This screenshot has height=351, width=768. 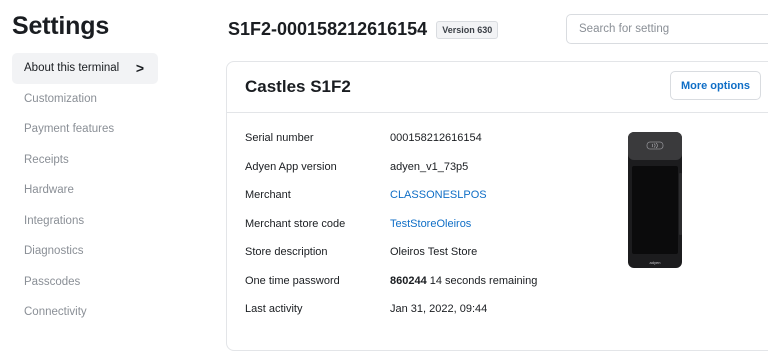 I want to click on sidebar-item-hardware: Hardware, so click(x=85, y=190).